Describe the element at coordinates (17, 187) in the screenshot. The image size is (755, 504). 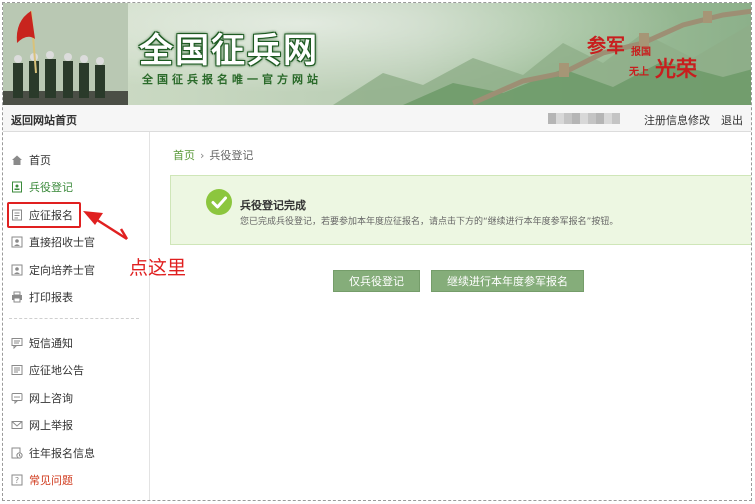
I see `id-card-icon` at that location.